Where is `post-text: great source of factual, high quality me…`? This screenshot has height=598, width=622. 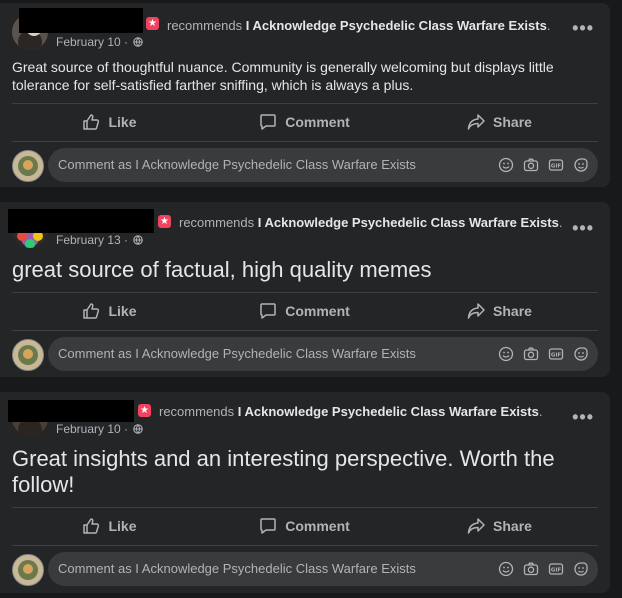
post-text: great source of factual, high quality me… is located at coordinates (222, 269).